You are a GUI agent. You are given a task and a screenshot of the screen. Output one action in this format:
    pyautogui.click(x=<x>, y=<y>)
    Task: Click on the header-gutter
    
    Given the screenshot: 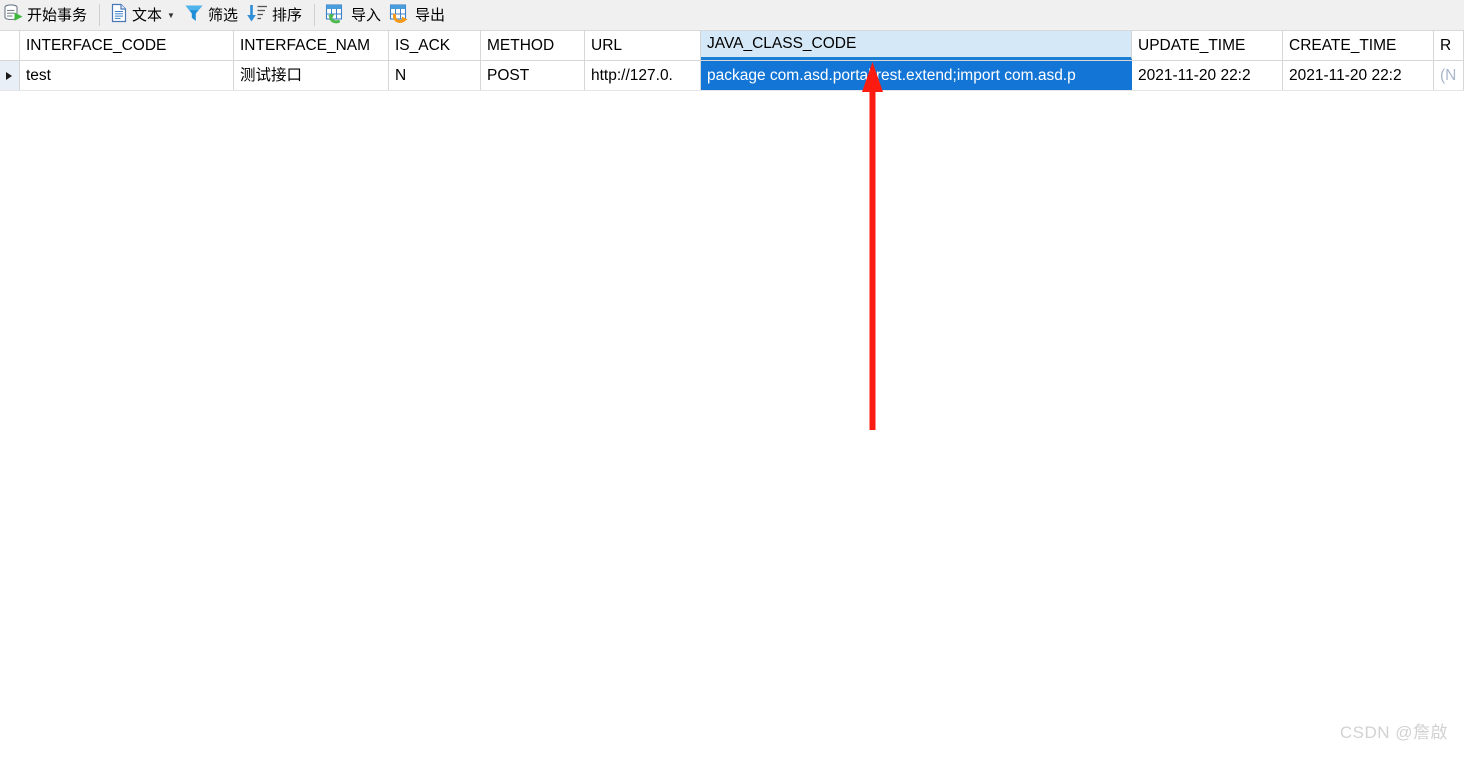 What is the action you would take?
    pyautogui.click(x=10, y=45)
    